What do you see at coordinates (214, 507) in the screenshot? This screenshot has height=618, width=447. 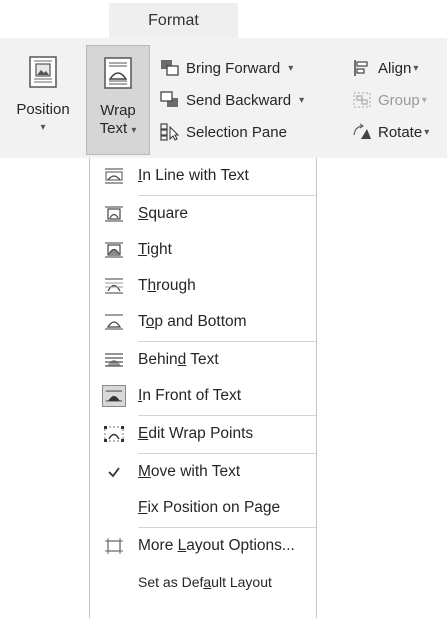 I see `label-post: ix Position on Page` at bounding box center [214, 507].